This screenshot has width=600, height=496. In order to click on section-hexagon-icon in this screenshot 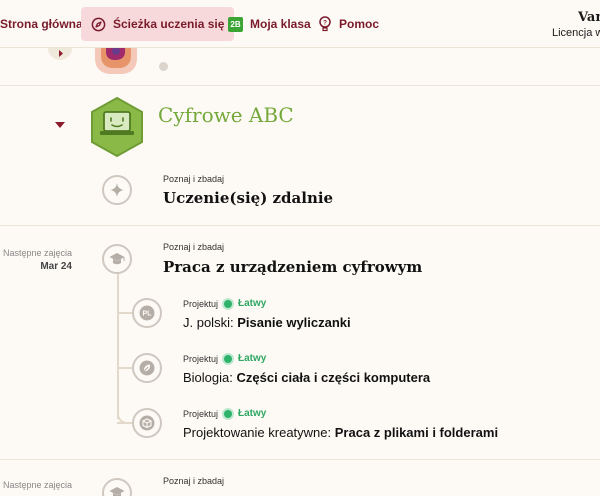, I will do `click(117, 127)`.